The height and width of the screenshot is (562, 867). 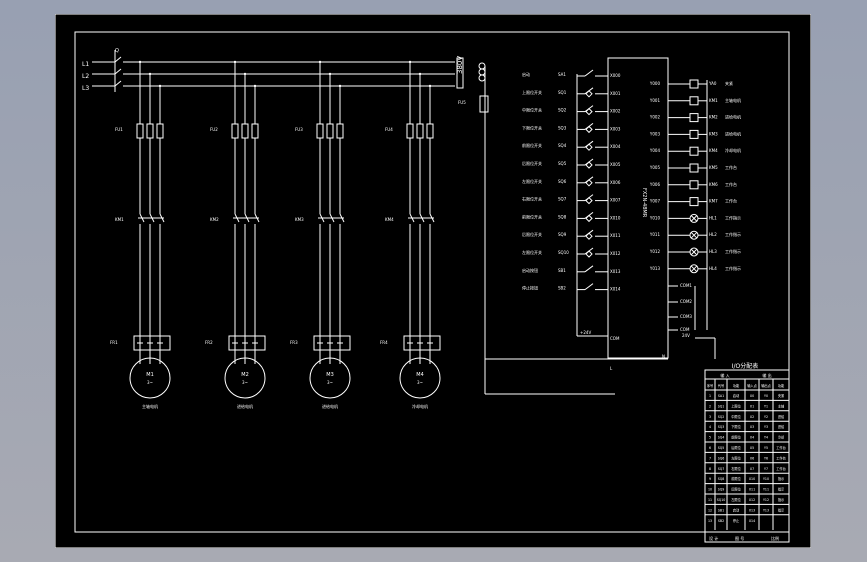 What do you see at coordinates (562, 199) in the screenshot?
I see `input-device: SQ7` at bounding box center [562, 199].